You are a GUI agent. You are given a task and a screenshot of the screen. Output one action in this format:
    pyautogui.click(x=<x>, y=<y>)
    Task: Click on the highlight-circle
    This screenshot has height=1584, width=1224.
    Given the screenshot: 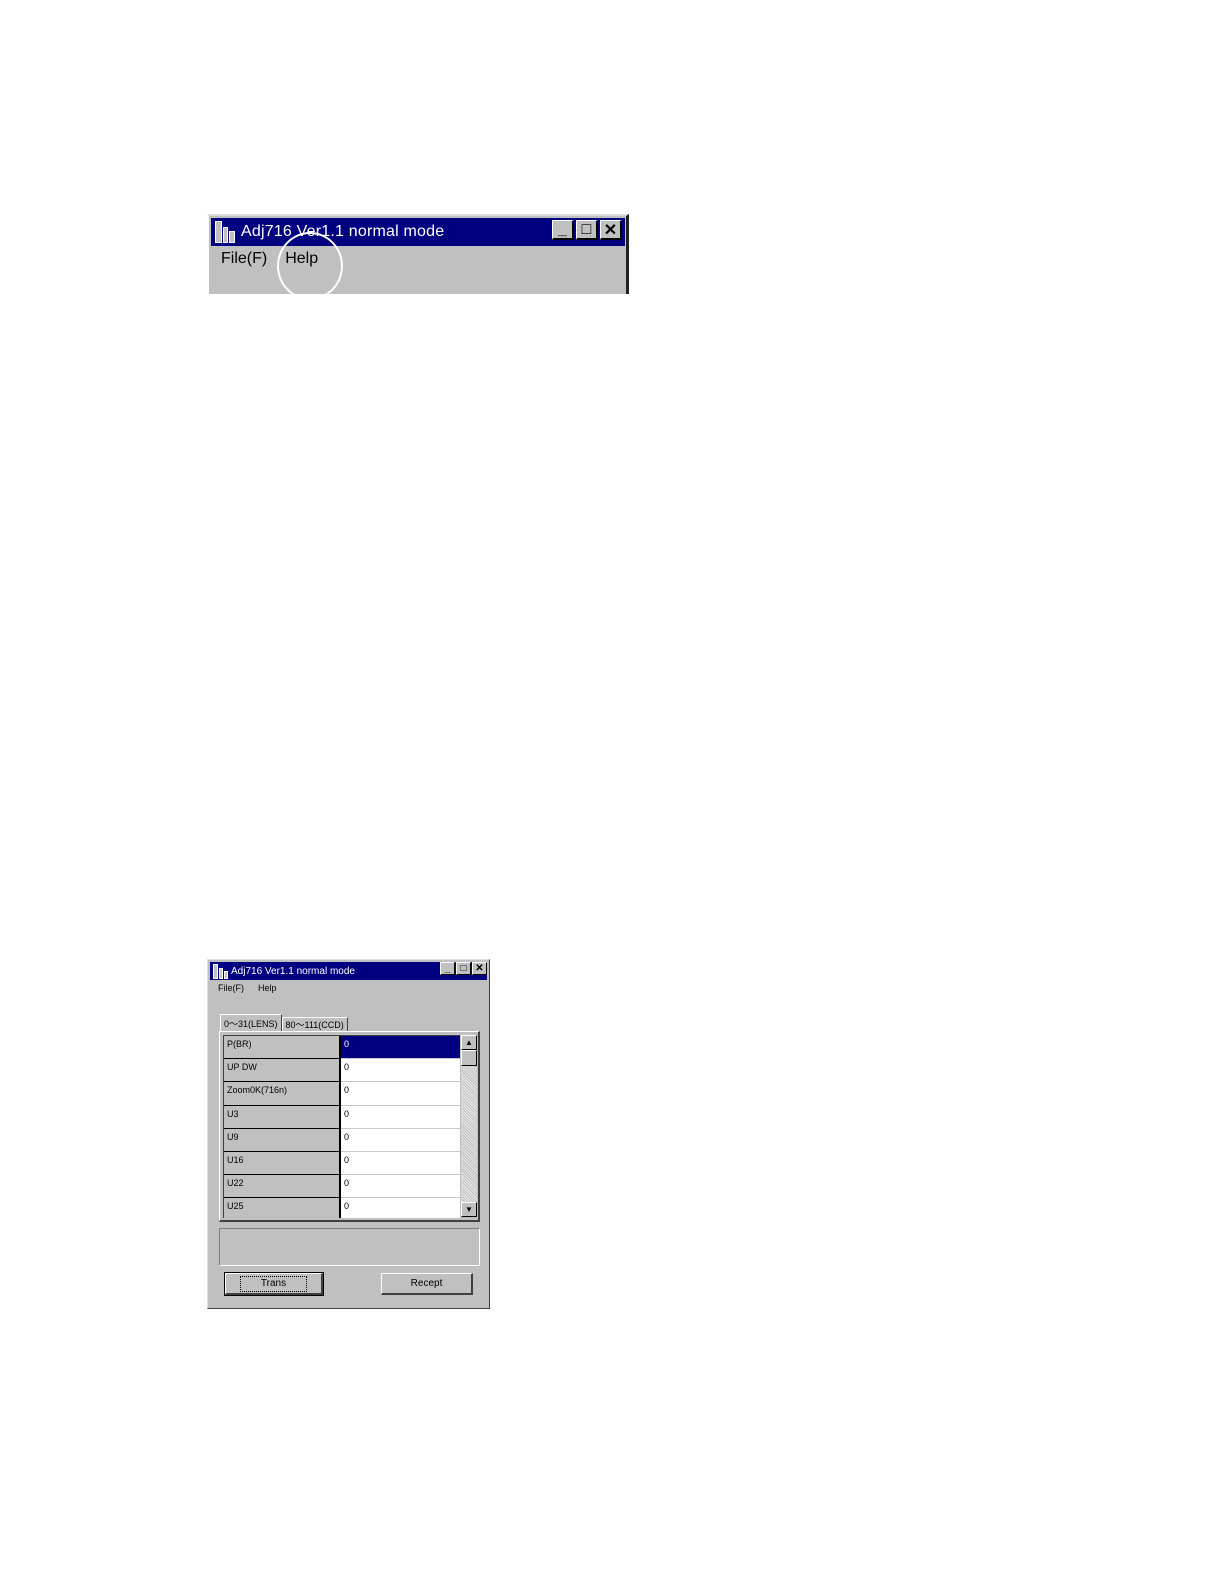 What is the action you would take?
    pyautogui.click(x=310, y=266)
    